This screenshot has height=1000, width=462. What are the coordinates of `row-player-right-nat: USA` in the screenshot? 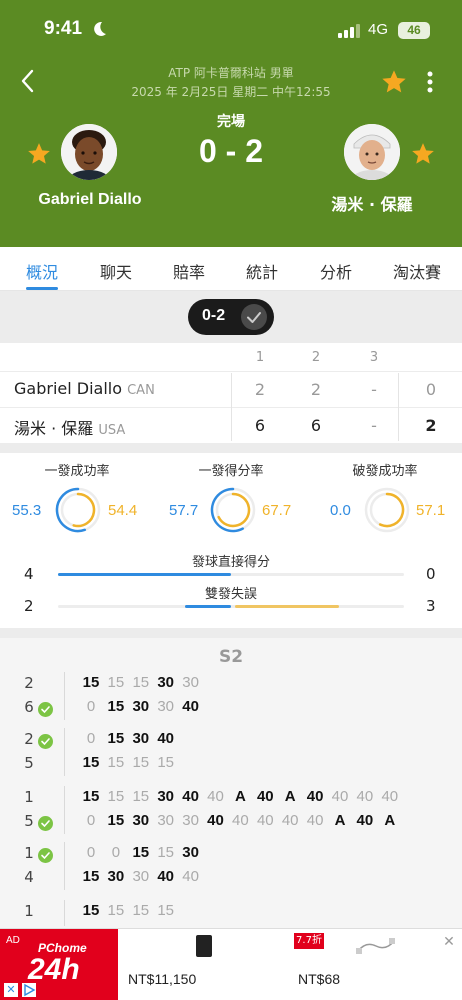 It's located at (112, 430).